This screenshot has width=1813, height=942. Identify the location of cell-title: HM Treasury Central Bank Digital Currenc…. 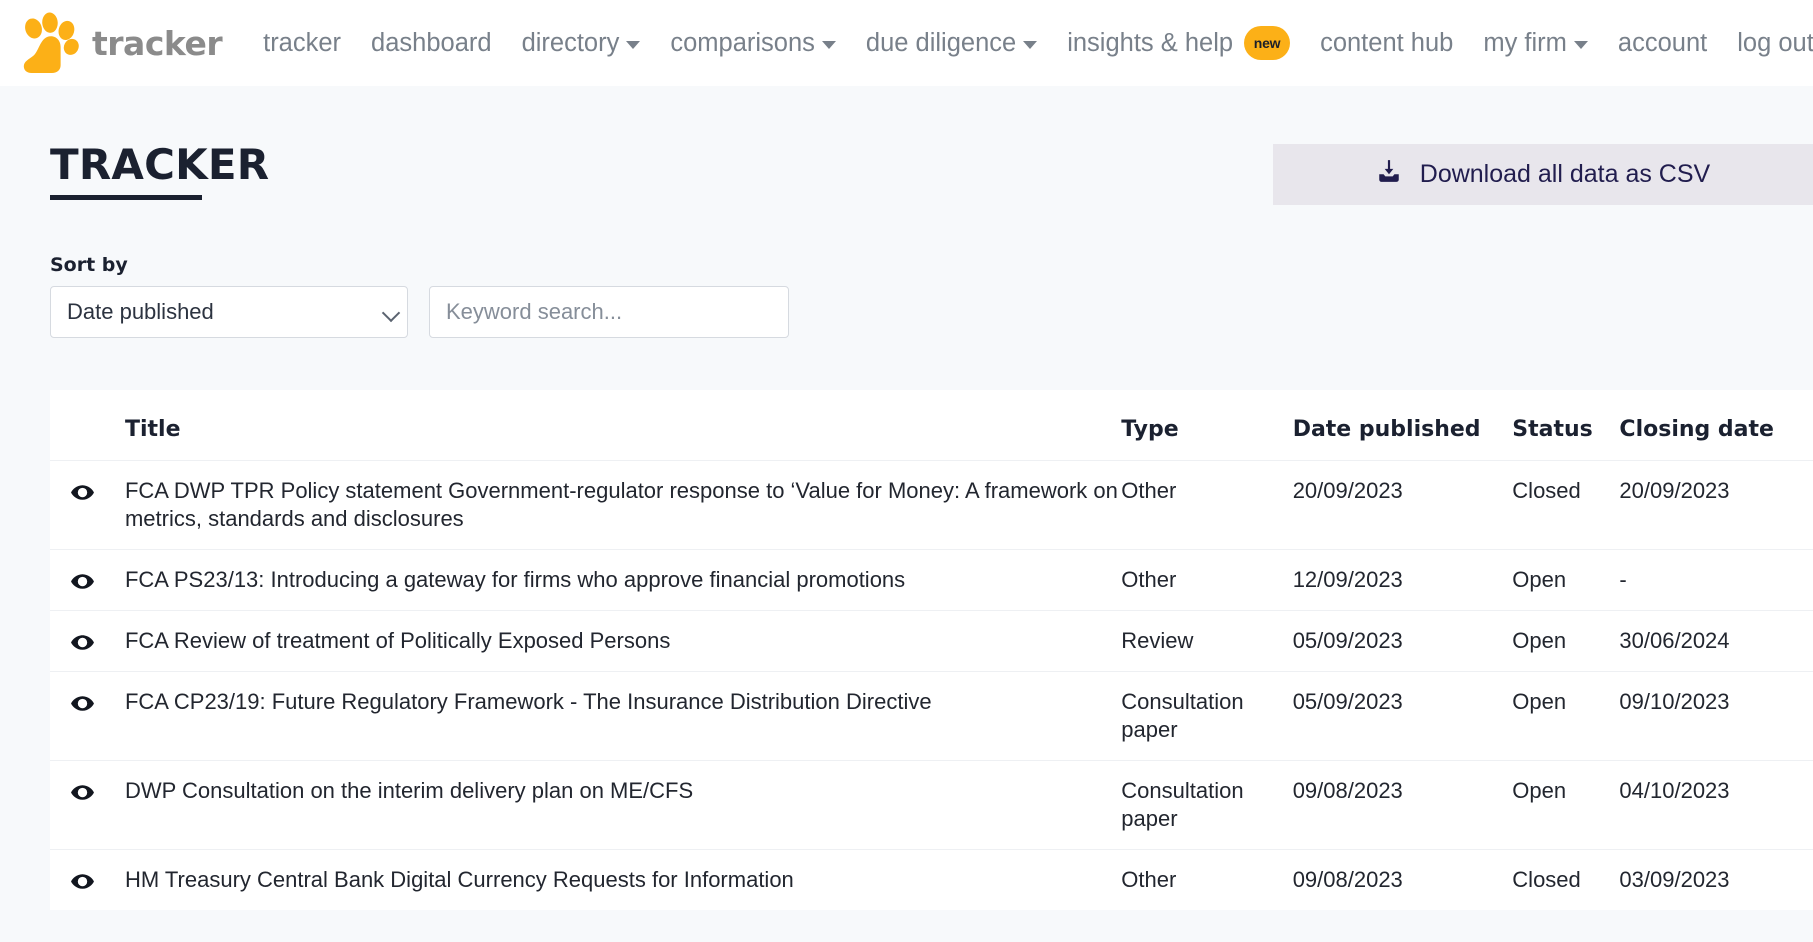
(623, 879).